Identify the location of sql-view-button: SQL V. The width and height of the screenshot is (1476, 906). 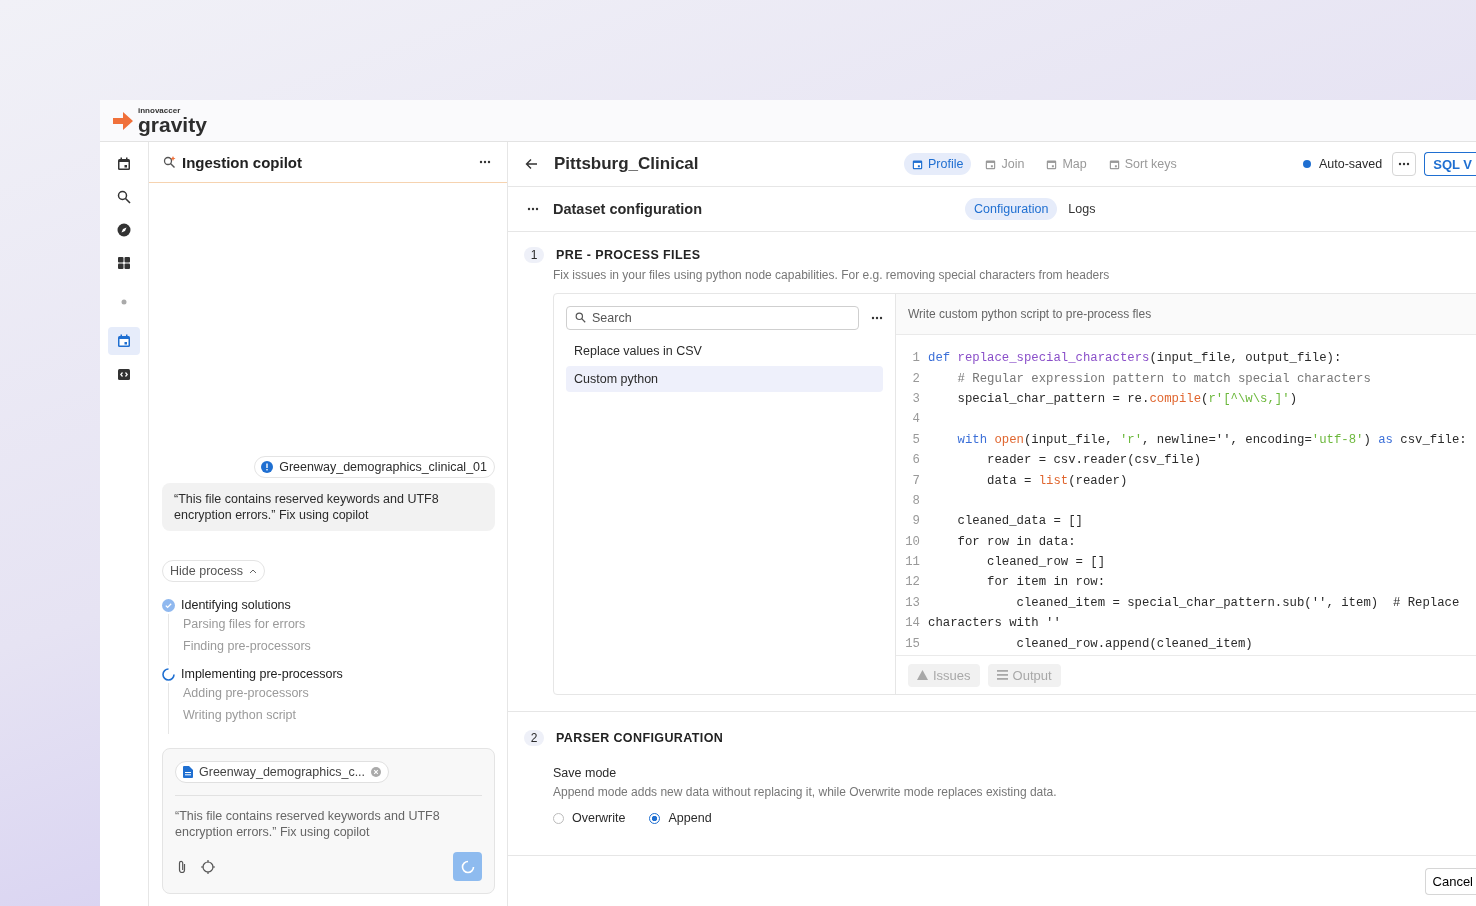
(1450, 164).